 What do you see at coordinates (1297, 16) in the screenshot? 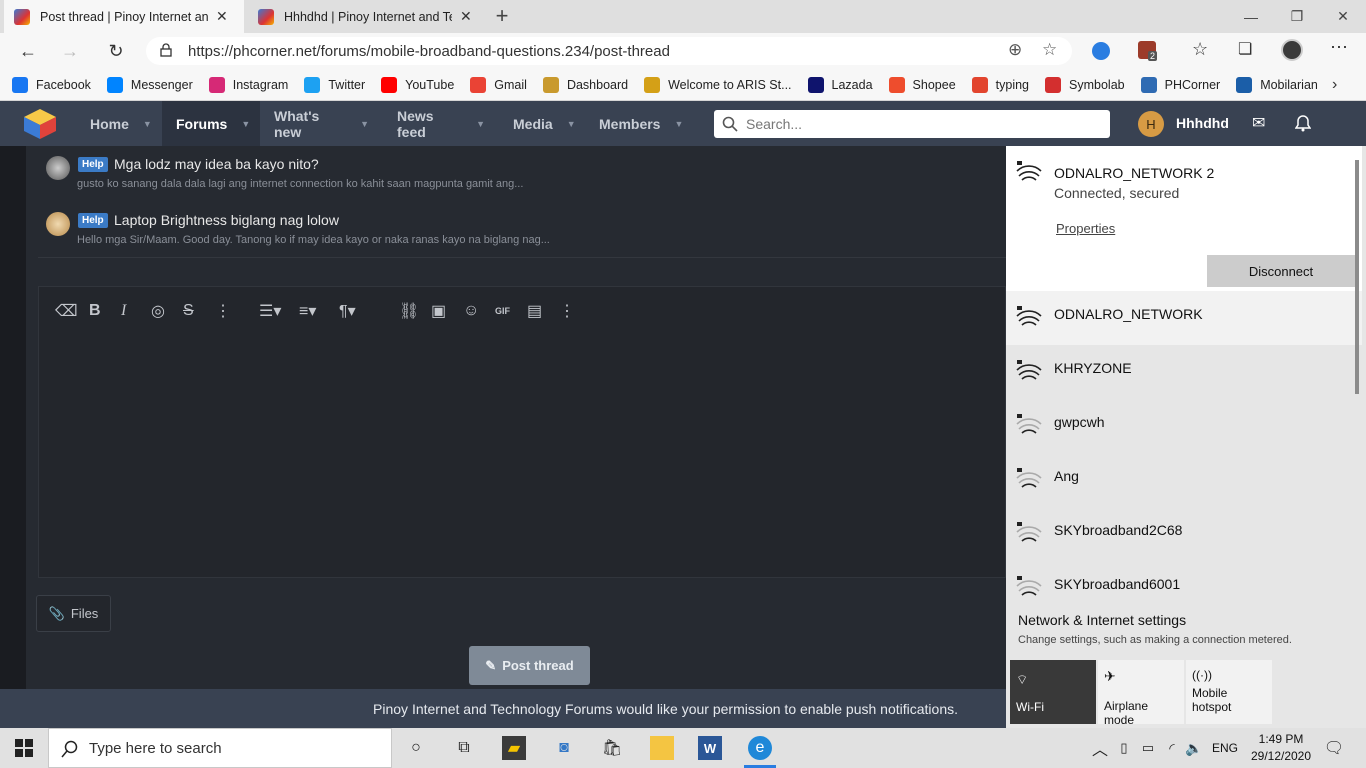
I see `restore-icon: ❐` at bounding box center [1297, 16].